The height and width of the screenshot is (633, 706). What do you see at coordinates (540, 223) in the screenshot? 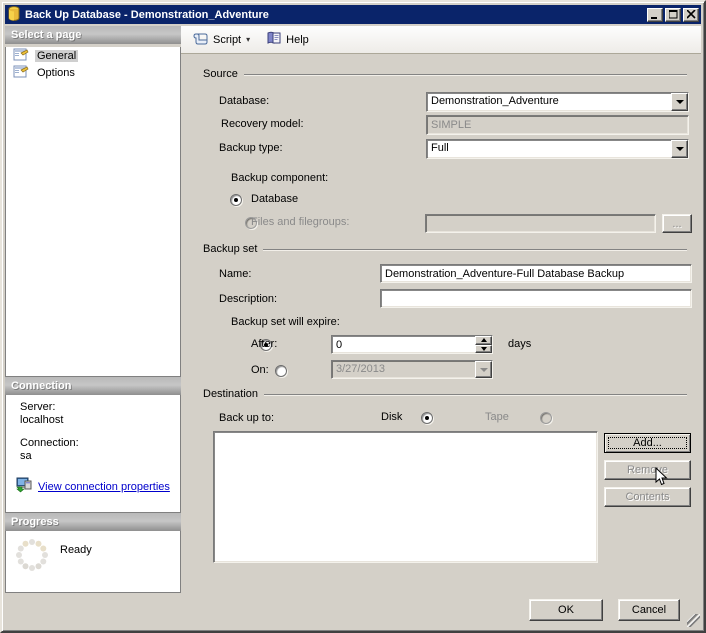
I see `files-filegroups-field` at bounding box center [540, 223].